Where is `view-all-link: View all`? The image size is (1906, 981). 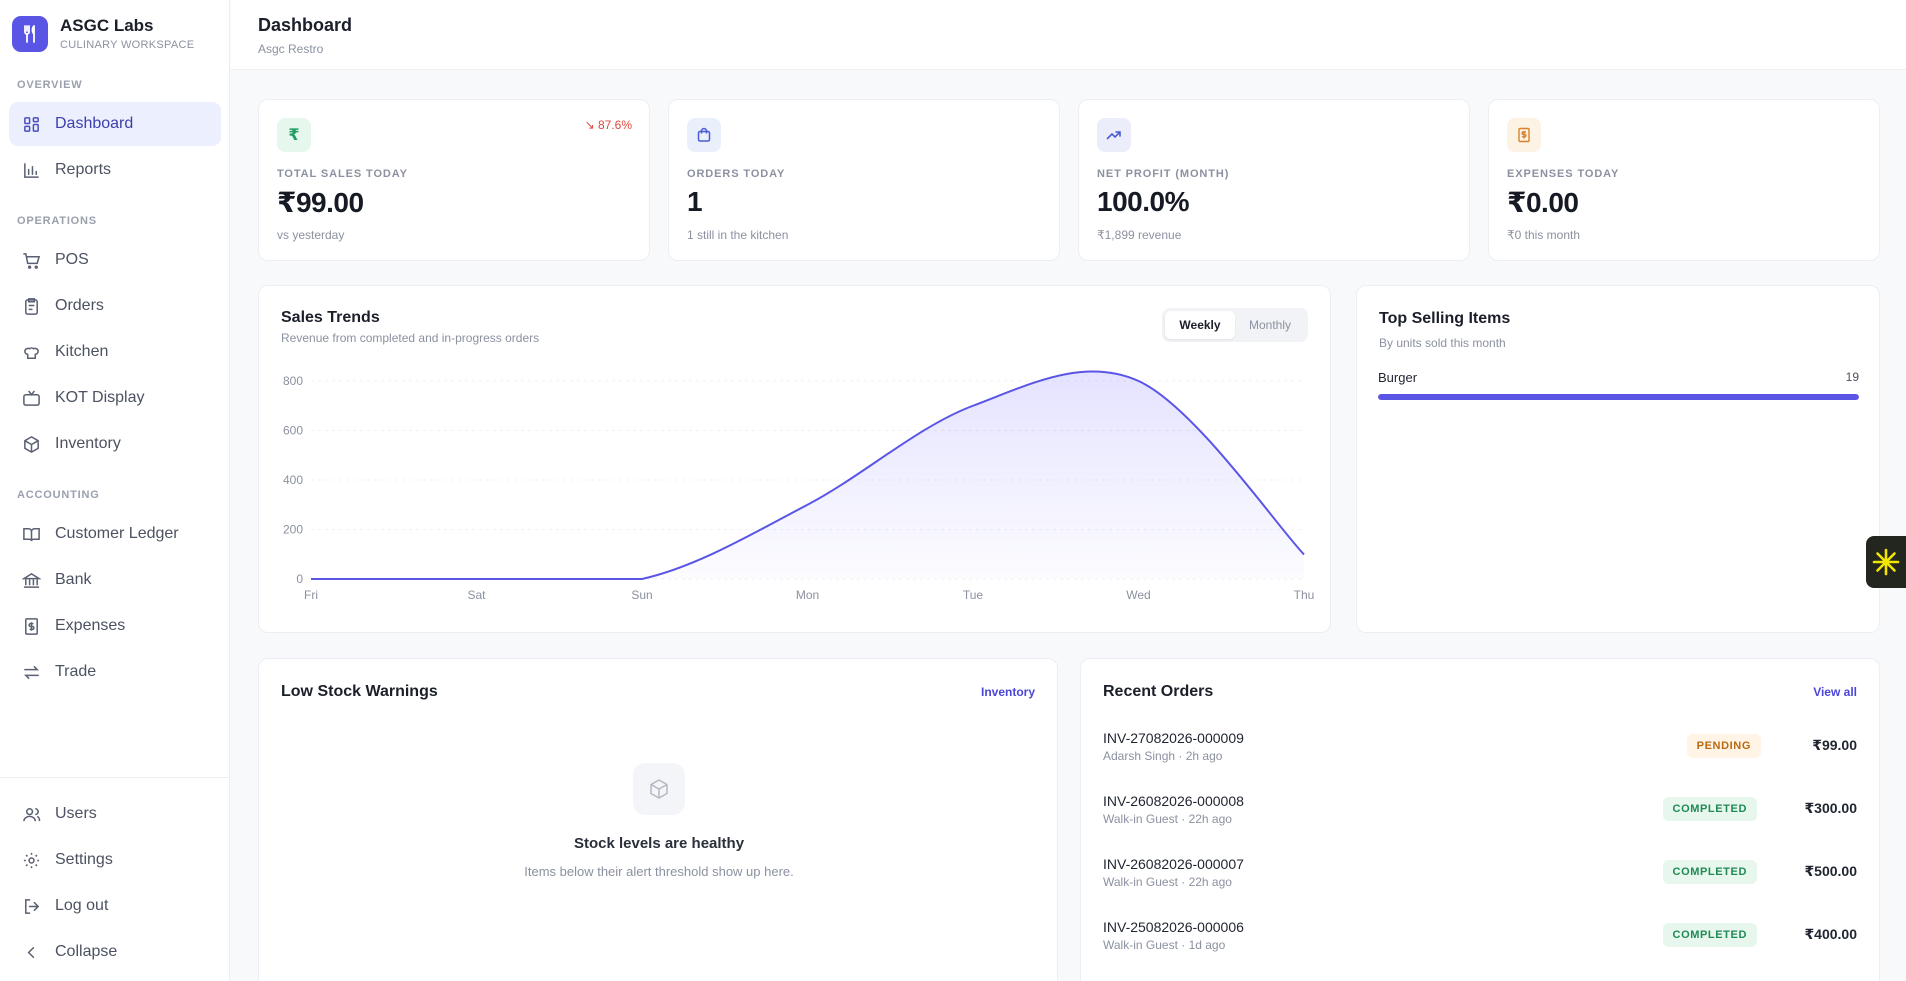
view-all-link: View all is located at coordinates (1835, 692).